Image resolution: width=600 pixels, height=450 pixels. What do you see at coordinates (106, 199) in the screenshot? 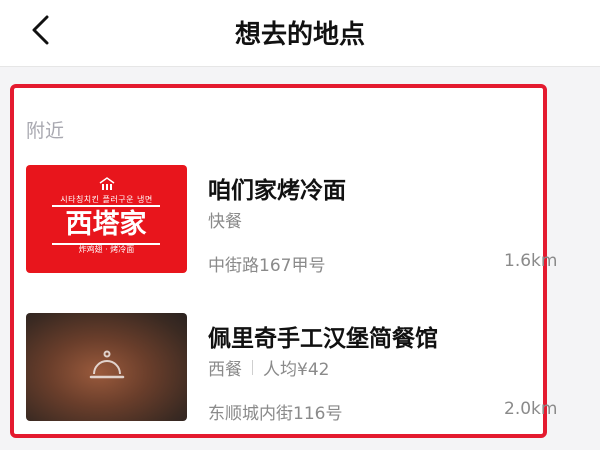
I see `logo-tagline: 시타칭치킨 플러구운 냉면` at bounding box center [106, 199].